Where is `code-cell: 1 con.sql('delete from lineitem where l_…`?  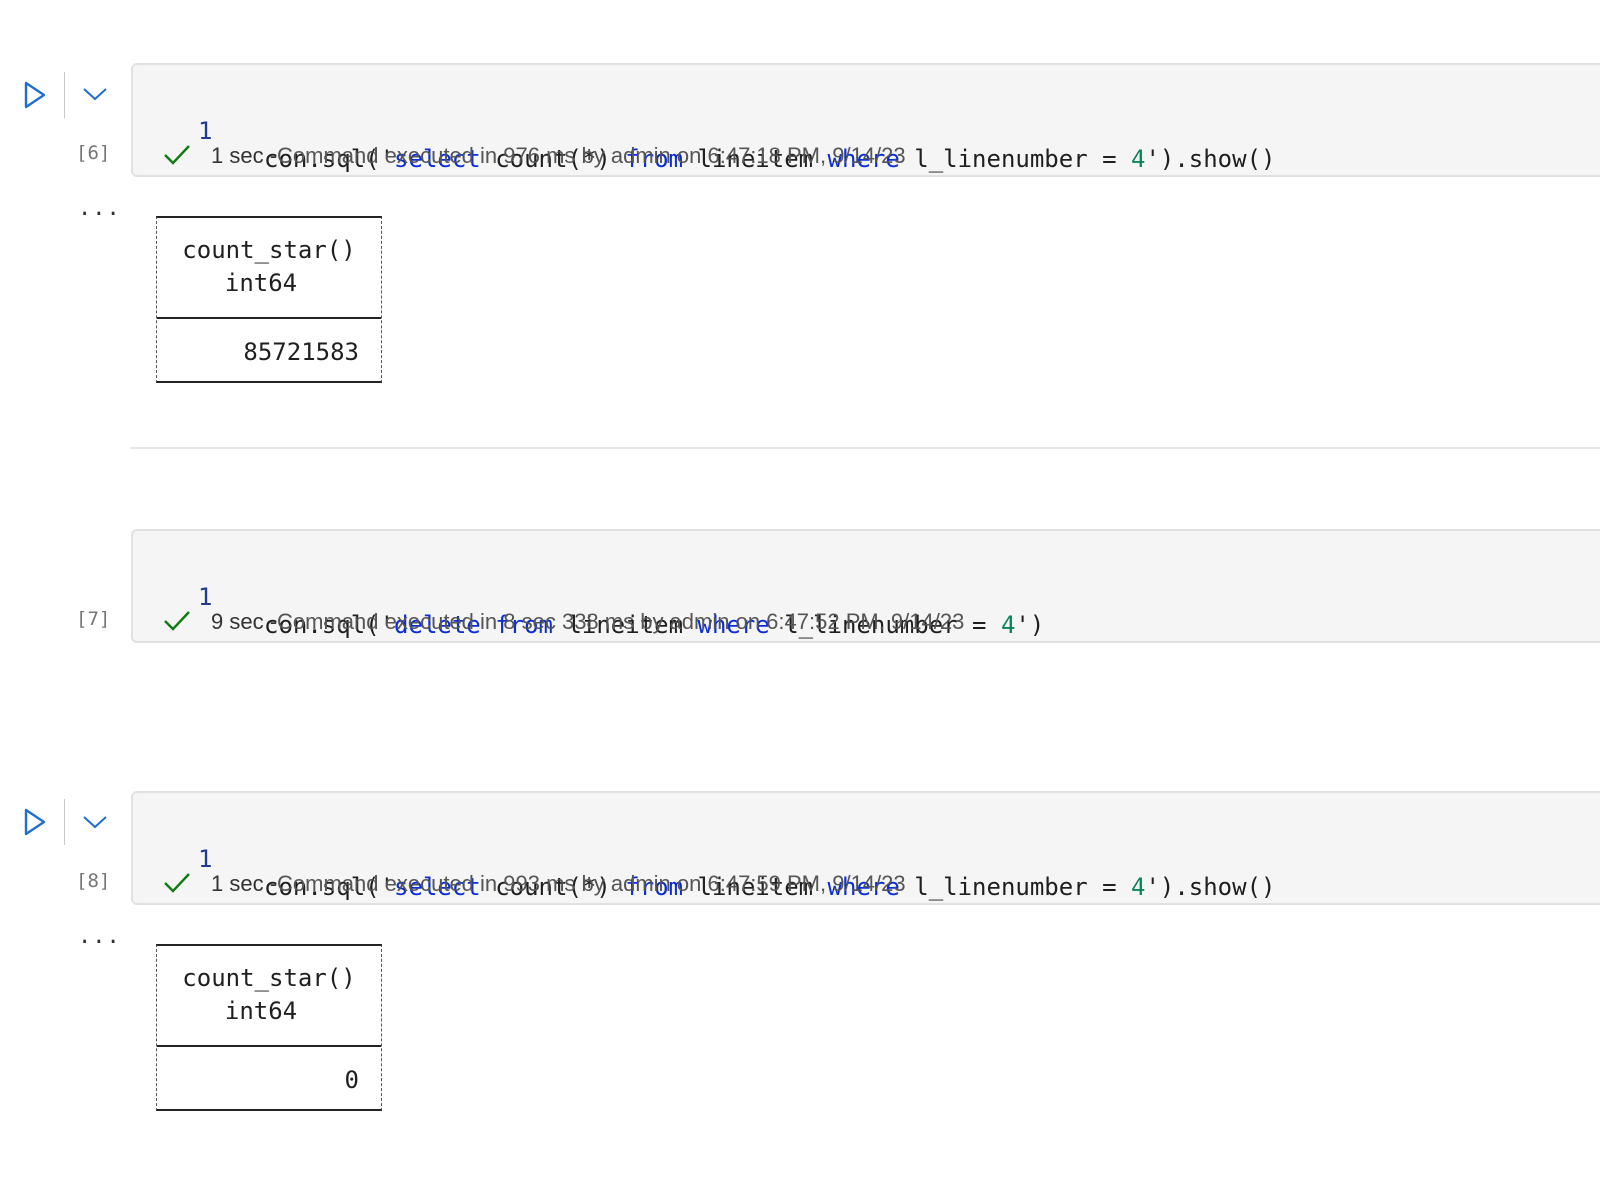
code-cell: 1 con.sql('delete from lineitem where l_… is located at coordinates (865, 586).